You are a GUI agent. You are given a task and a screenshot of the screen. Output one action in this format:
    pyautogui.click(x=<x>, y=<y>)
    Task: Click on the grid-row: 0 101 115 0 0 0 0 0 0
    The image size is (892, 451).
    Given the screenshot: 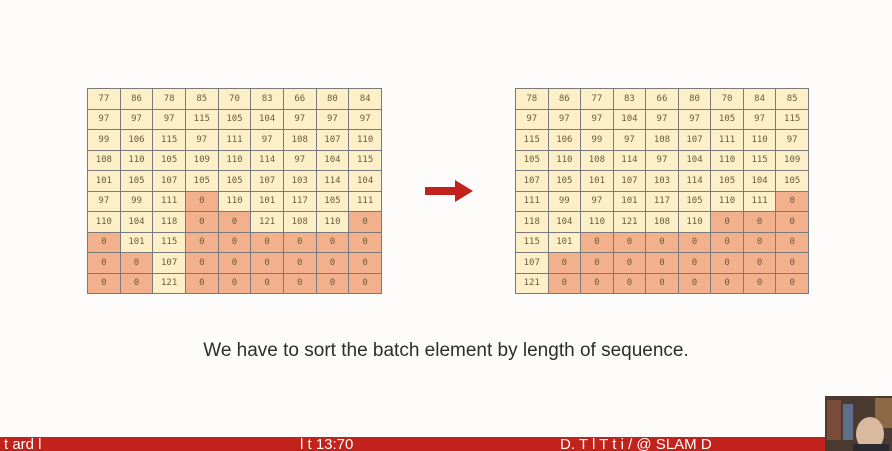 What is the action you would take?
    pyautogui.click(x=234, y=242)
    